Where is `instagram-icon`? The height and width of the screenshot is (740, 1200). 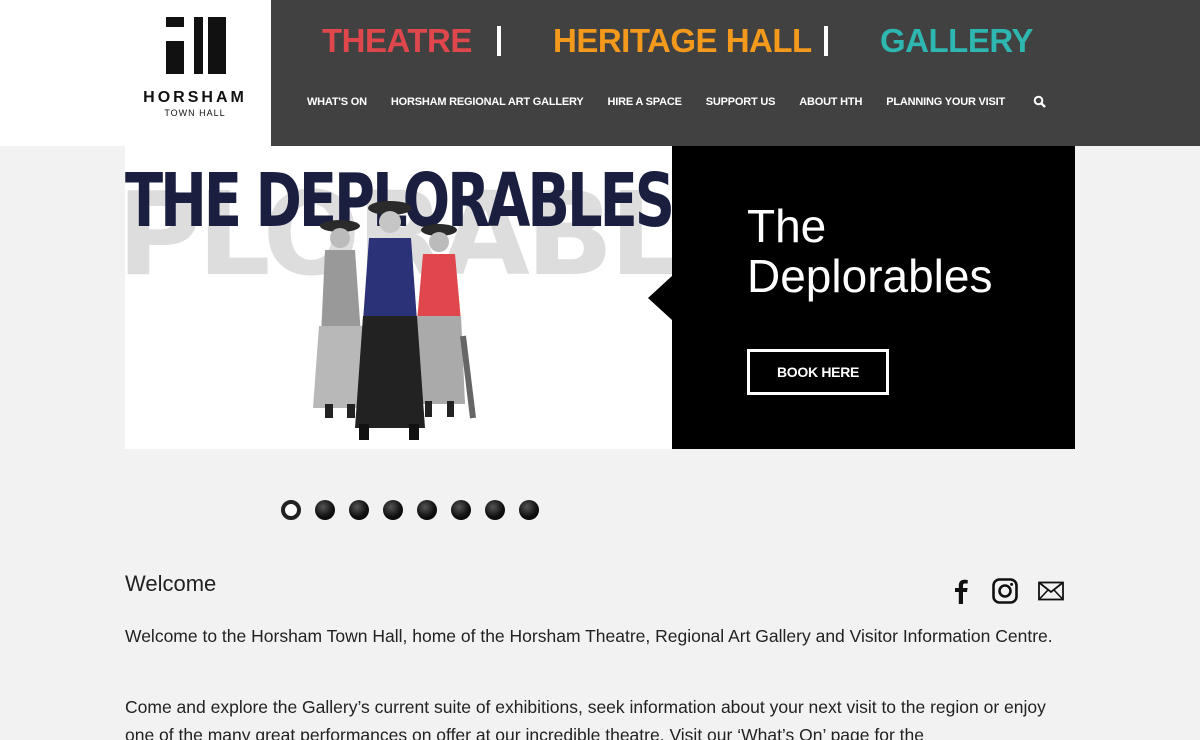 instagram-icon is located at coordinates (1005, 593).